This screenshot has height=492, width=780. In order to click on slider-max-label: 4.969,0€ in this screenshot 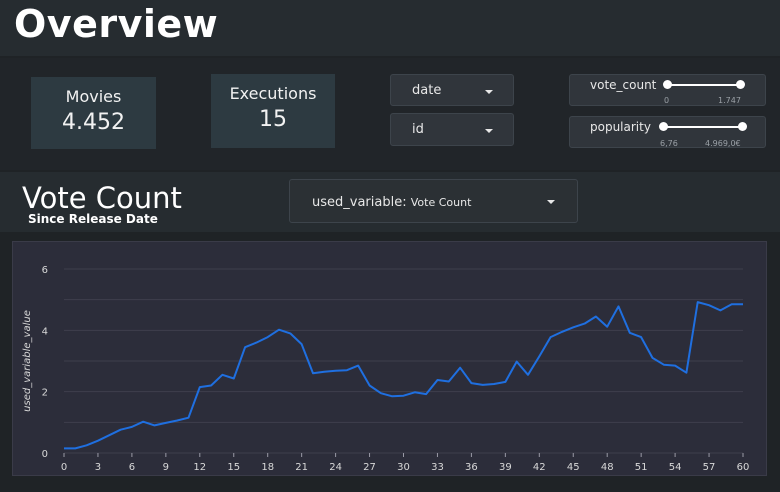, I will do `click(723, 143)`.